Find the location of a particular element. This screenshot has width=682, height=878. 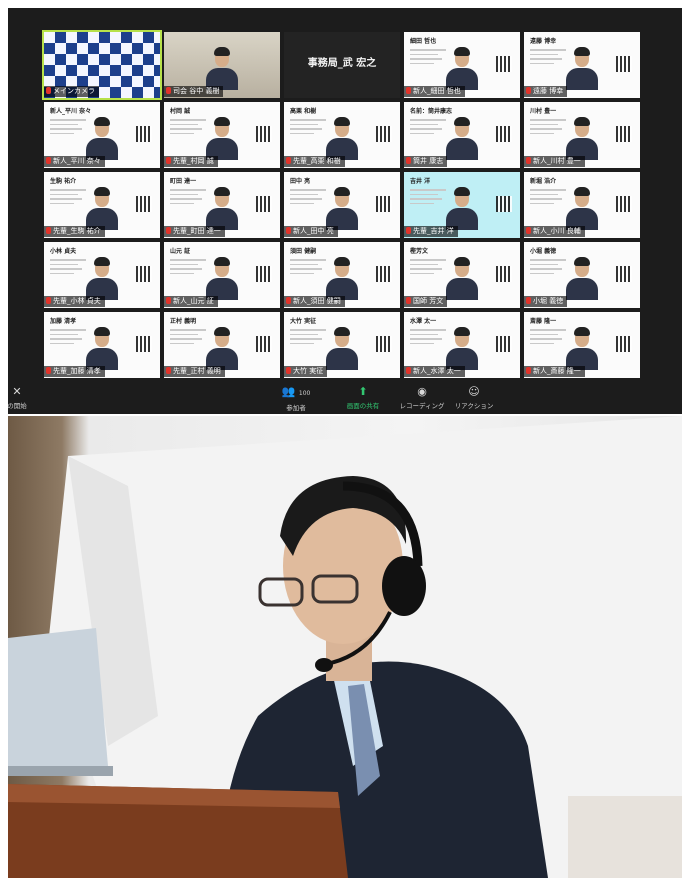

video-off-icon: ✕ is located at coordinates (17, 391).